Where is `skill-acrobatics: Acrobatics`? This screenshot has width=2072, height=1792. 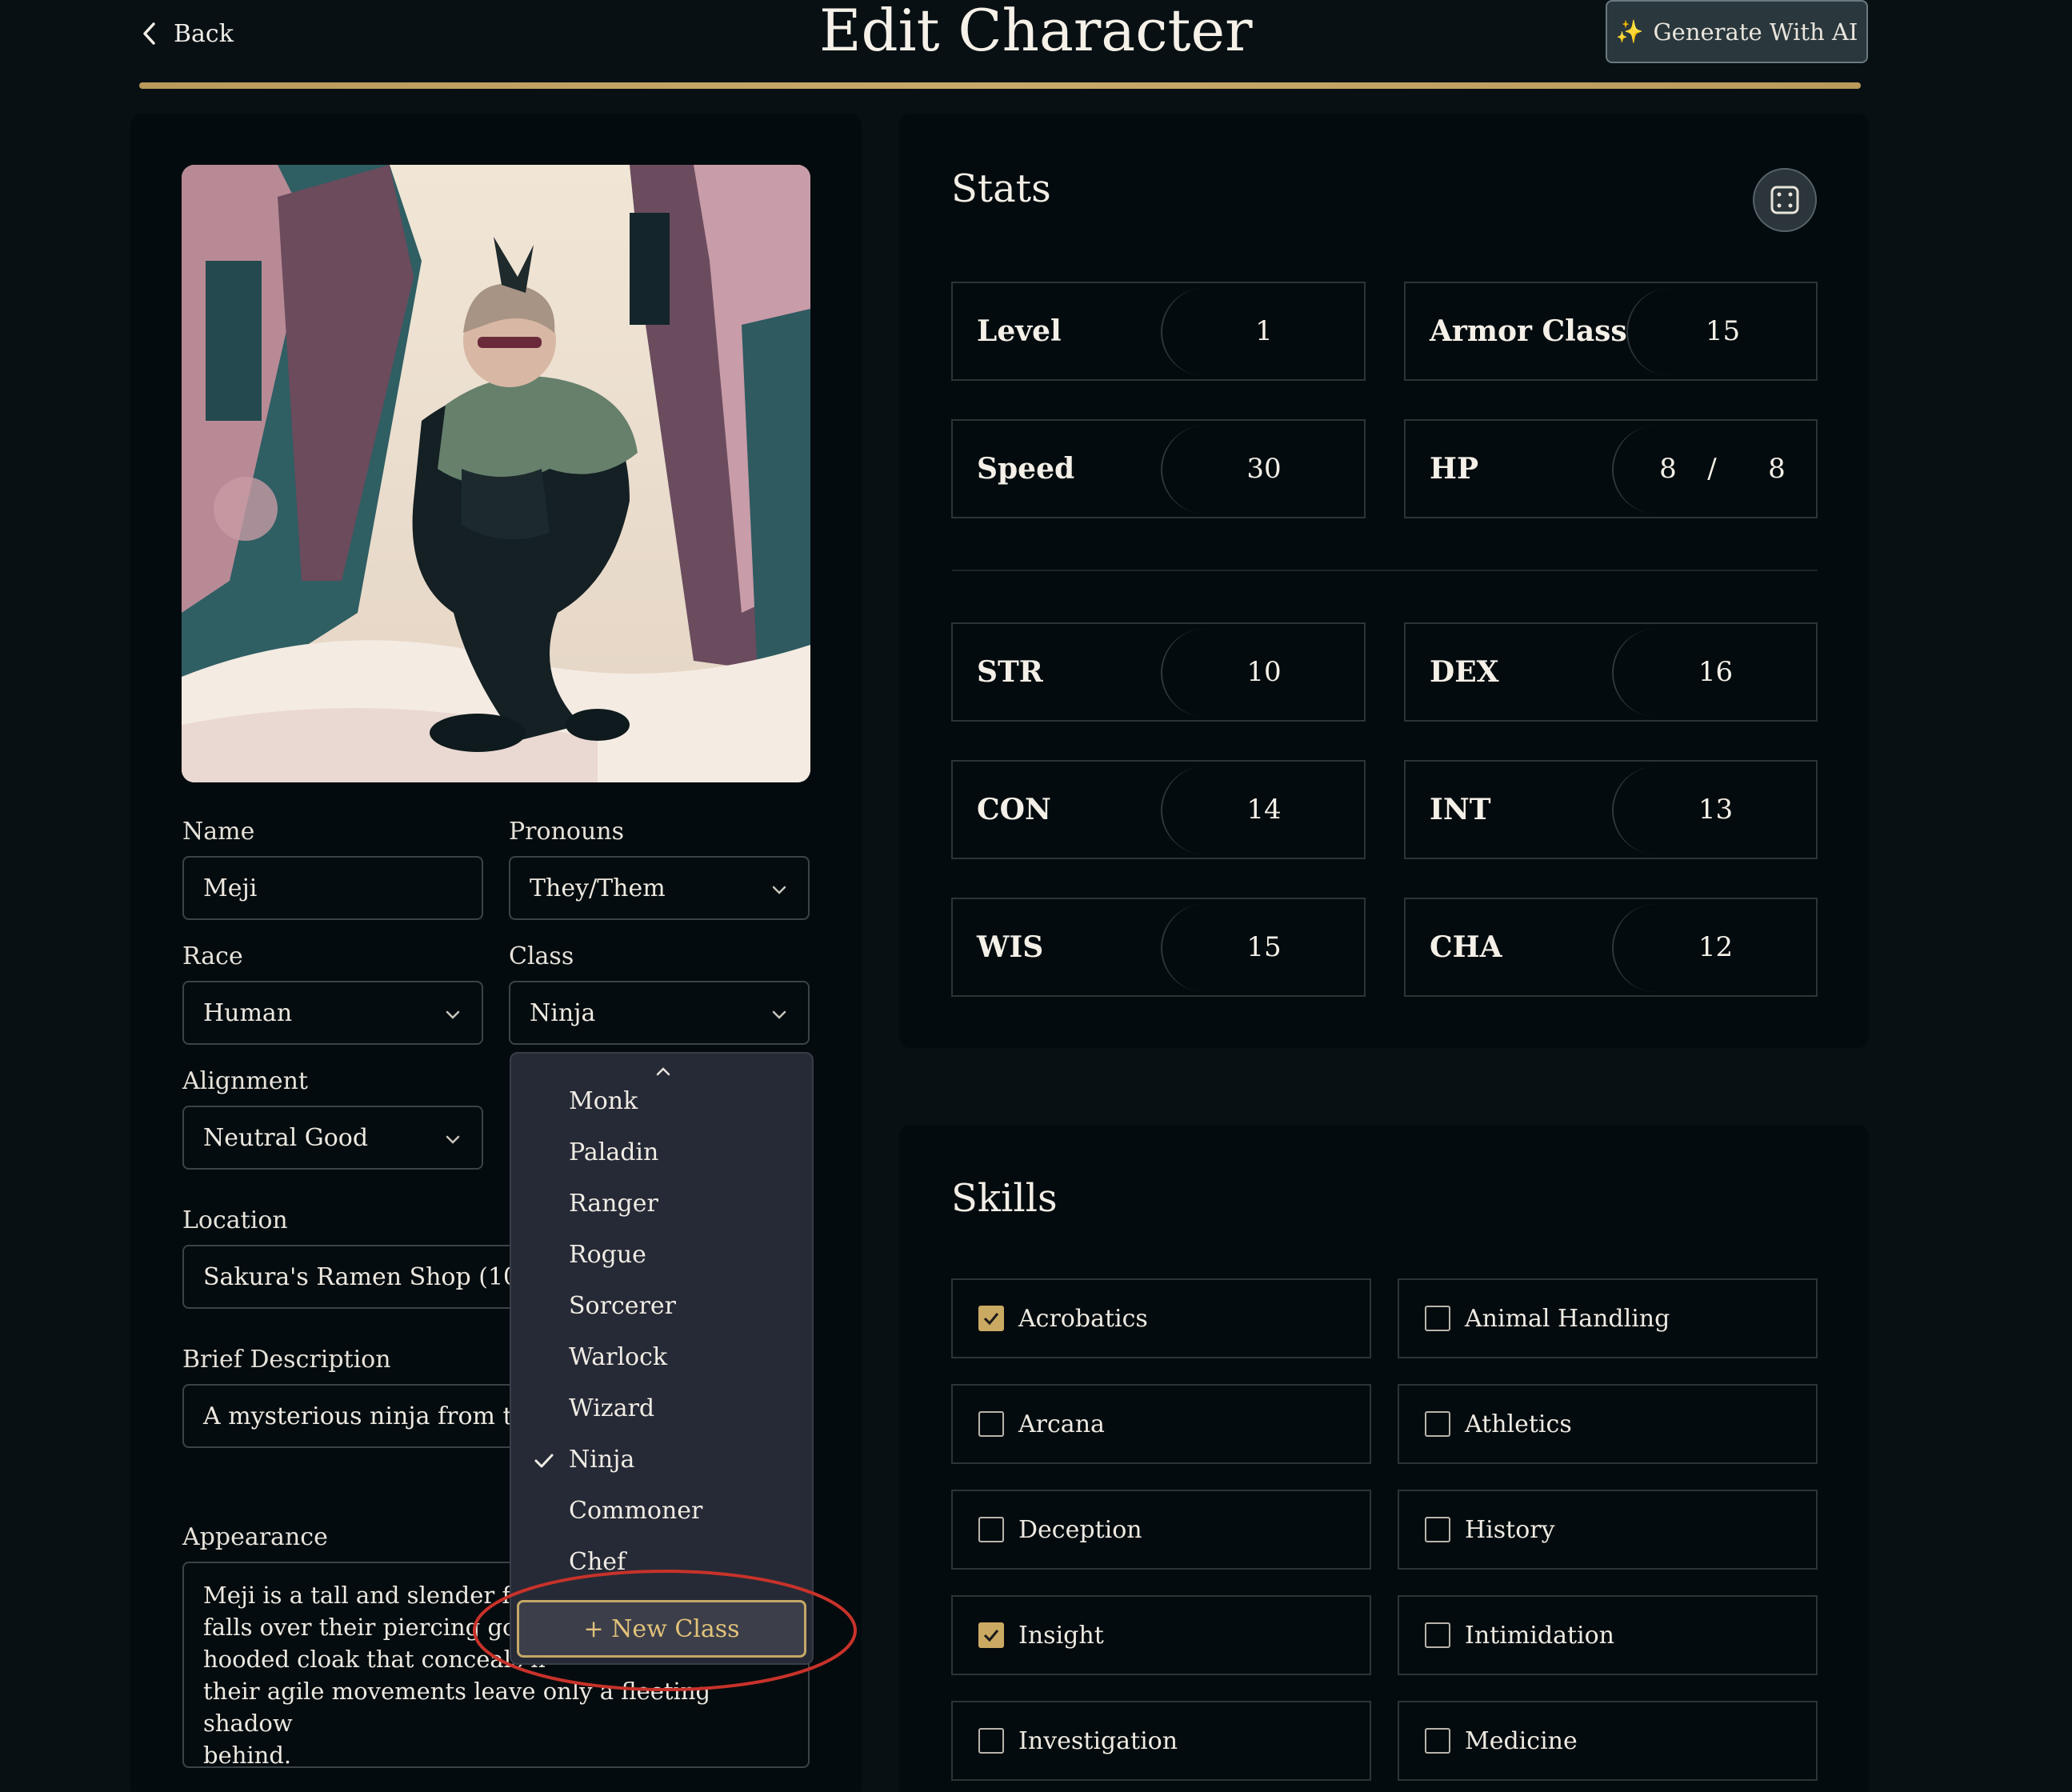
skill-acrobatics: Acrobatics is located at coordinates (1161, 1318).